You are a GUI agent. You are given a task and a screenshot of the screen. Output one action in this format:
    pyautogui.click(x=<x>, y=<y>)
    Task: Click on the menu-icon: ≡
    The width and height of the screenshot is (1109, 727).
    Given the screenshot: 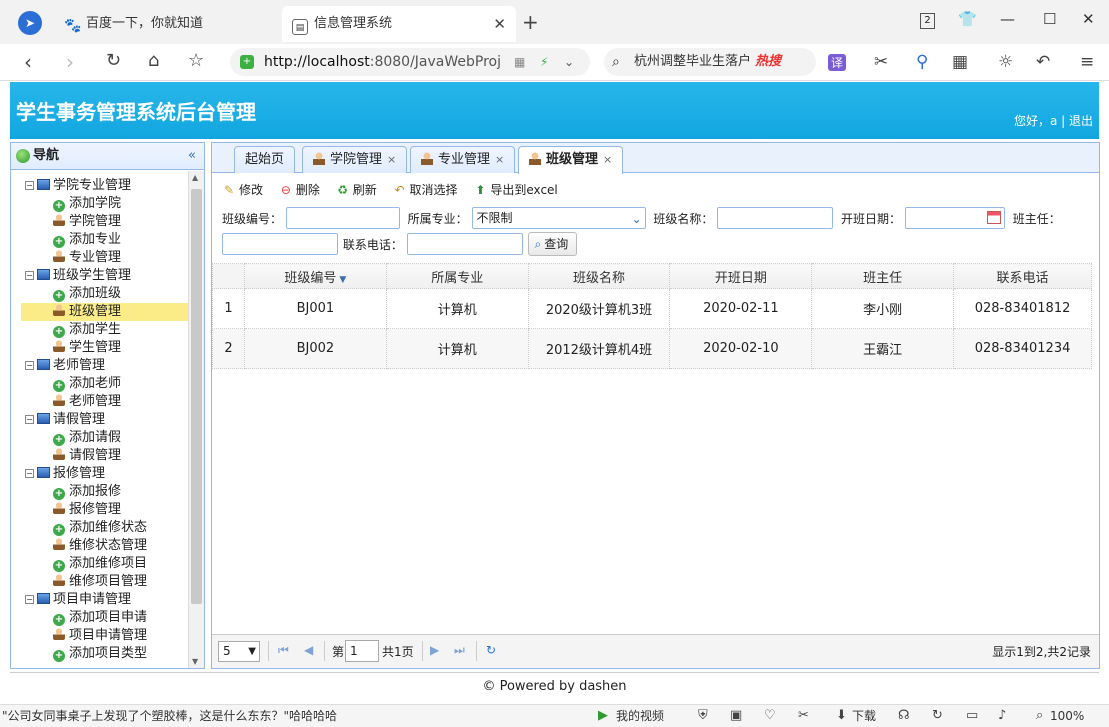 What is the action you would take?
    pyautogui.click(x=1087, y=62)
    